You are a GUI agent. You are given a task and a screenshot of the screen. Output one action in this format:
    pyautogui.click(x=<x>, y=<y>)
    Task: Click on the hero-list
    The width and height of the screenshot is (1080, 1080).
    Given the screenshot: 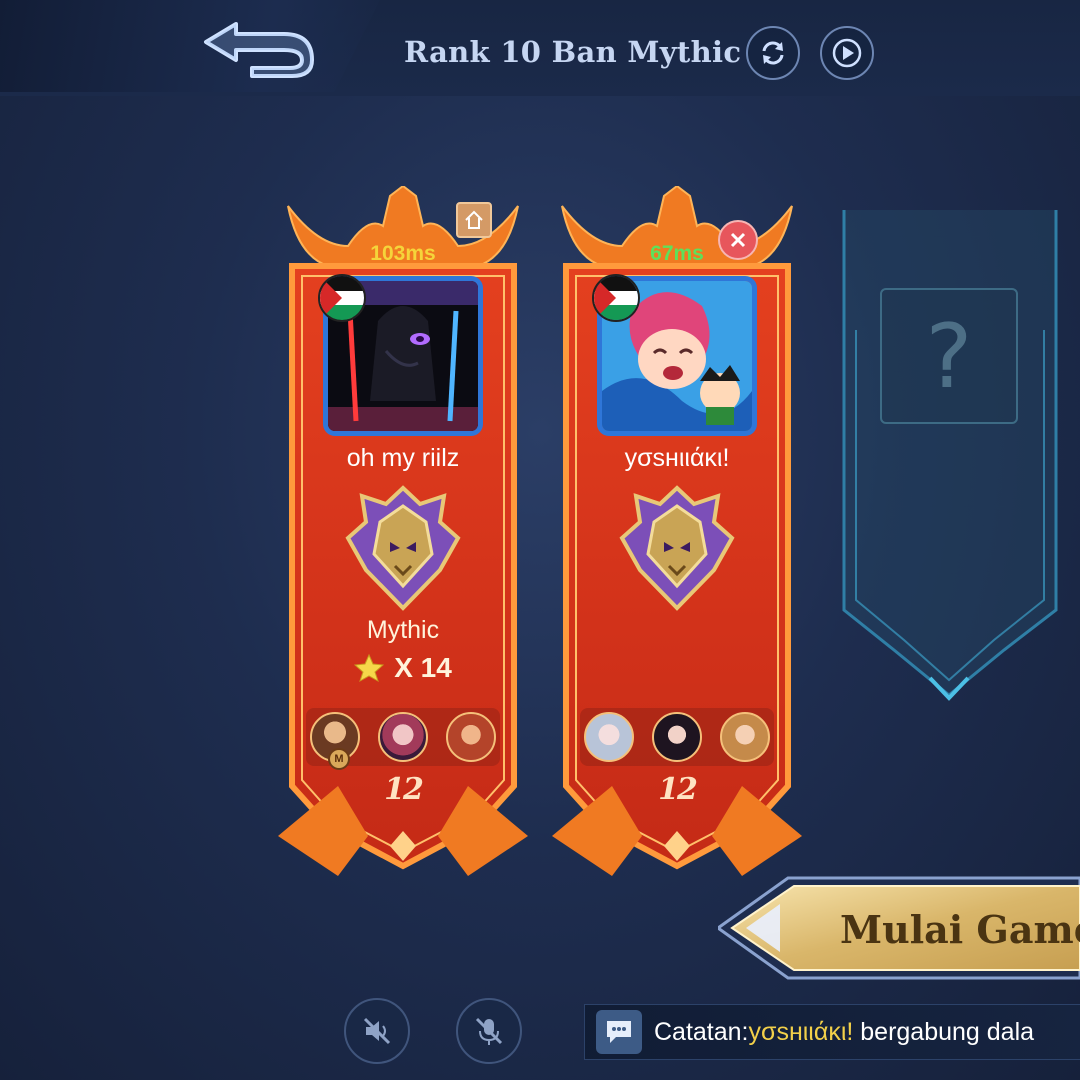 What is the action you would take?
    pyautogui.click(x=677, y=737)
    